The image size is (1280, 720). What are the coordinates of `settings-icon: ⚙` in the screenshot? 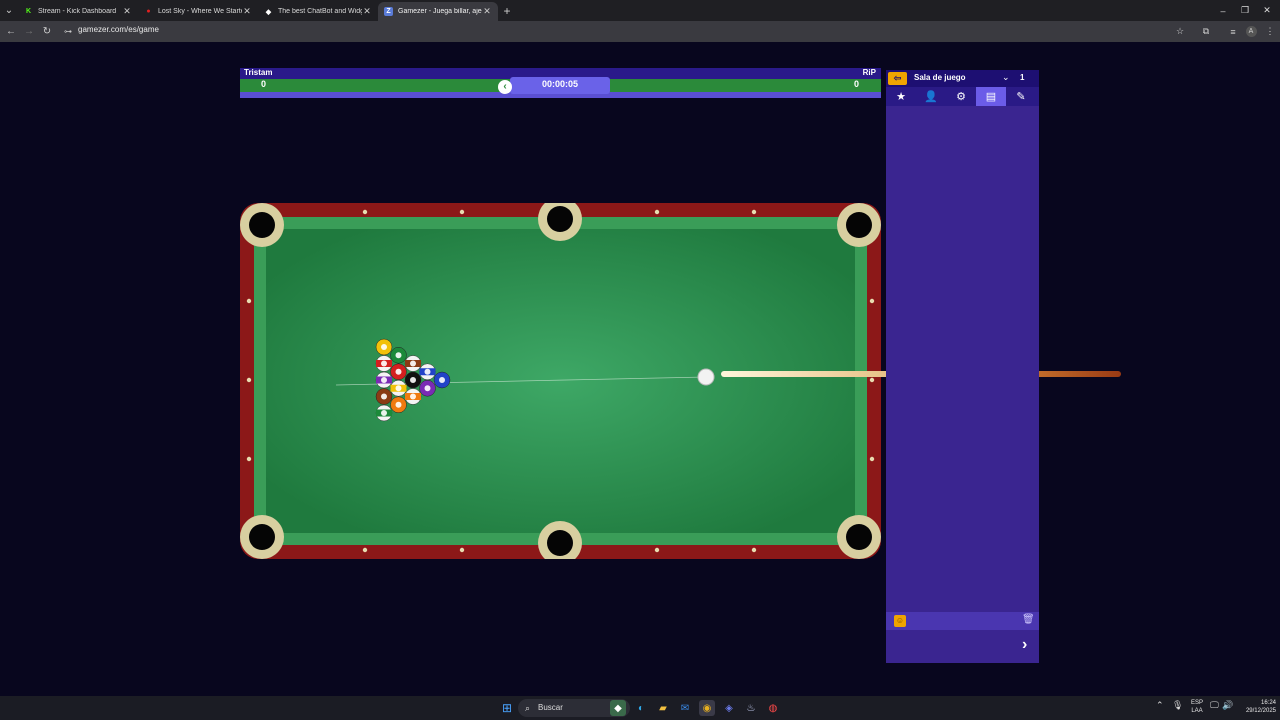 It's located at (961, 96).